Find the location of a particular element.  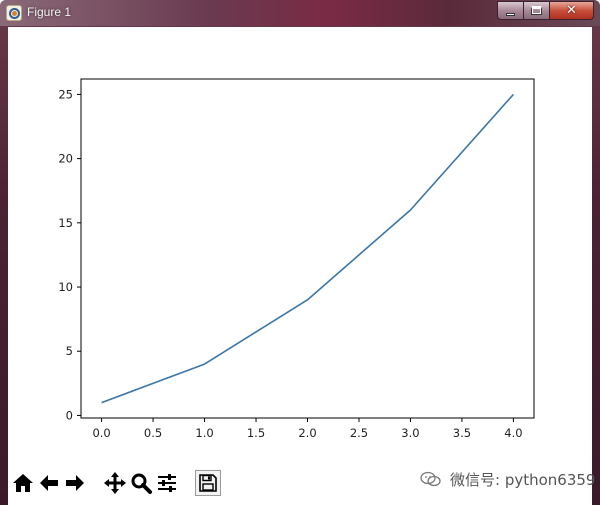

y-tick-label: 20 is located at coordinates (65, 159).